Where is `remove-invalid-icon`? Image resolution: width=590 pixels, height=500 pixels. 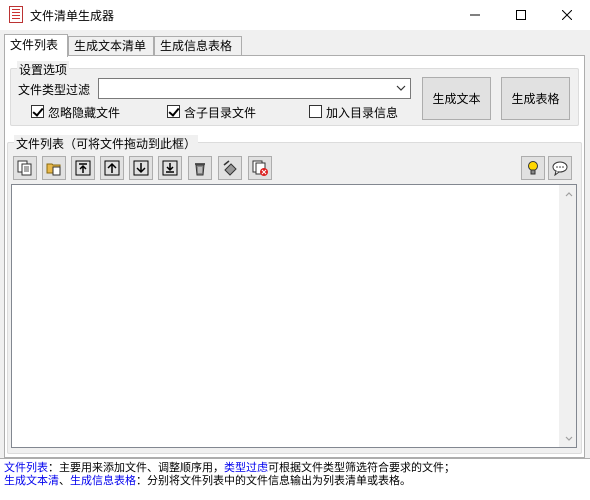
remove-invalid-icon is located at coordinates (260, 168).